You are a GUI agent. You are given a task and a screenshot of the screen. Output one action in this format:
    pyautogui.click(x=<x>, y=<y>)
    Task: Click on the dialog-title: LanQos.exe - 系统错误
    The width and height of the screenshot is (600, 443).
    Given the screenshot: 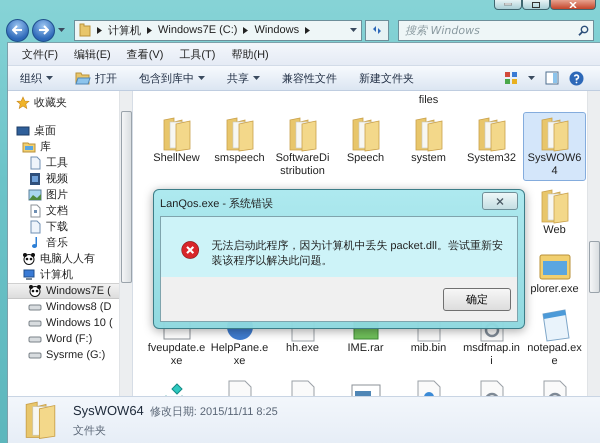 What is the action you would take?
    pyautogui.click(x=217, y=203)
    